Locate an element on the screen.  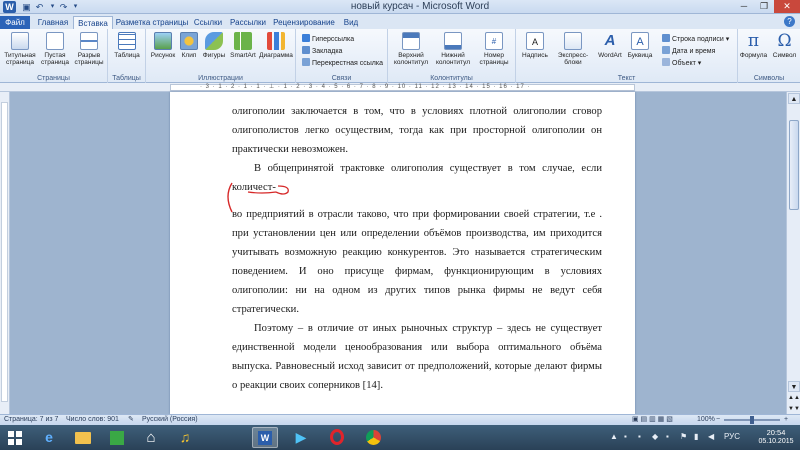
page-number-button: # Номер страницы is located at coordinates (494, 49).